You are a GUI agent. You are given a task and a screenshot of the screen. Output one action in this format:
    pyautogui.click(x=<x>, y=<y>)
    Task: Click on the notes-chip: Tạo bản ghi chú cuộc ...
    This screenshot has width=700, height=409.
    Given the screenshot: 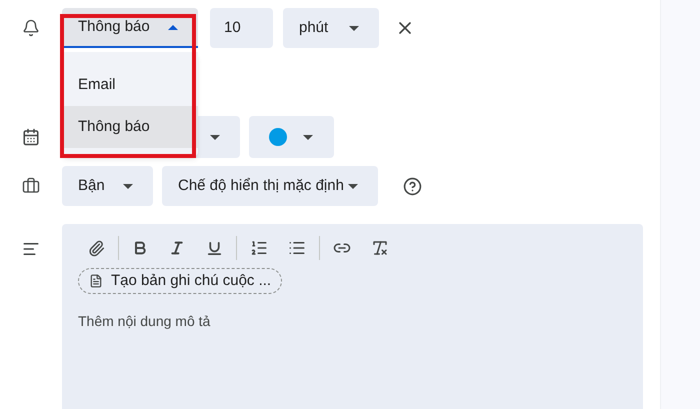 What is the action you would take?
    pyautogui.click(x=180, y=281)
    